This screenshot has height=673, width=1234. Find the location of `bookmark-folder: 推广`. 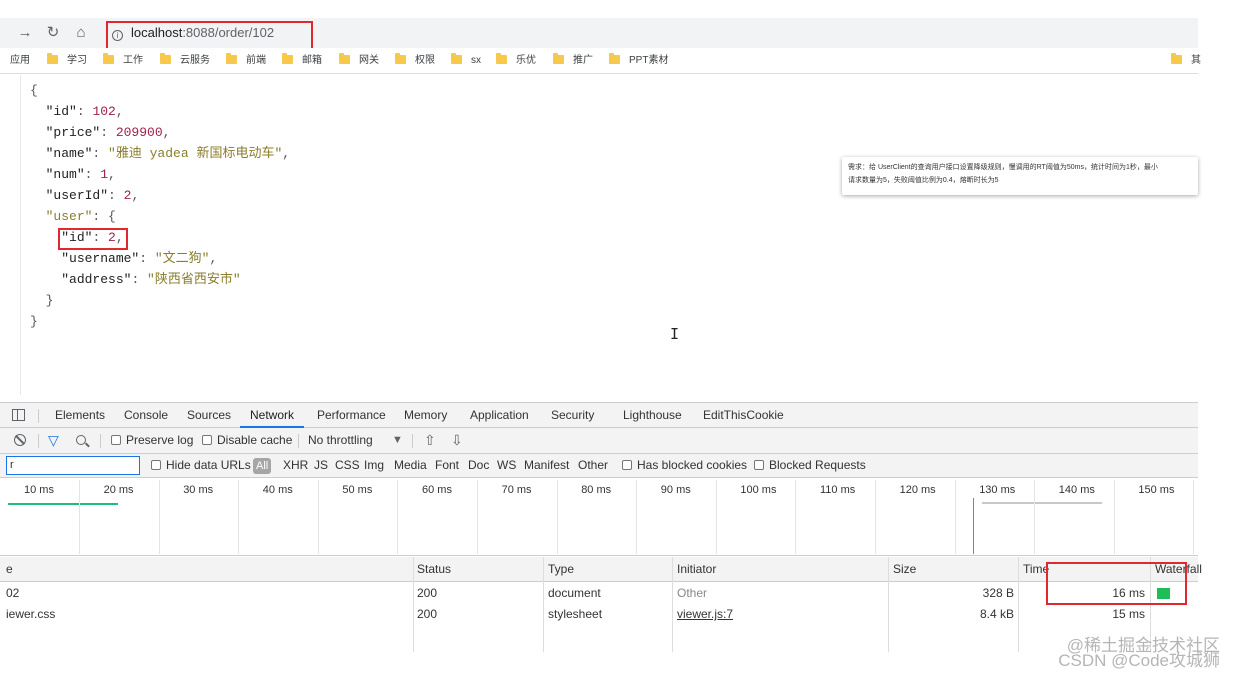

bookmark-folder: 推广 is located at coordinates (573, 60).